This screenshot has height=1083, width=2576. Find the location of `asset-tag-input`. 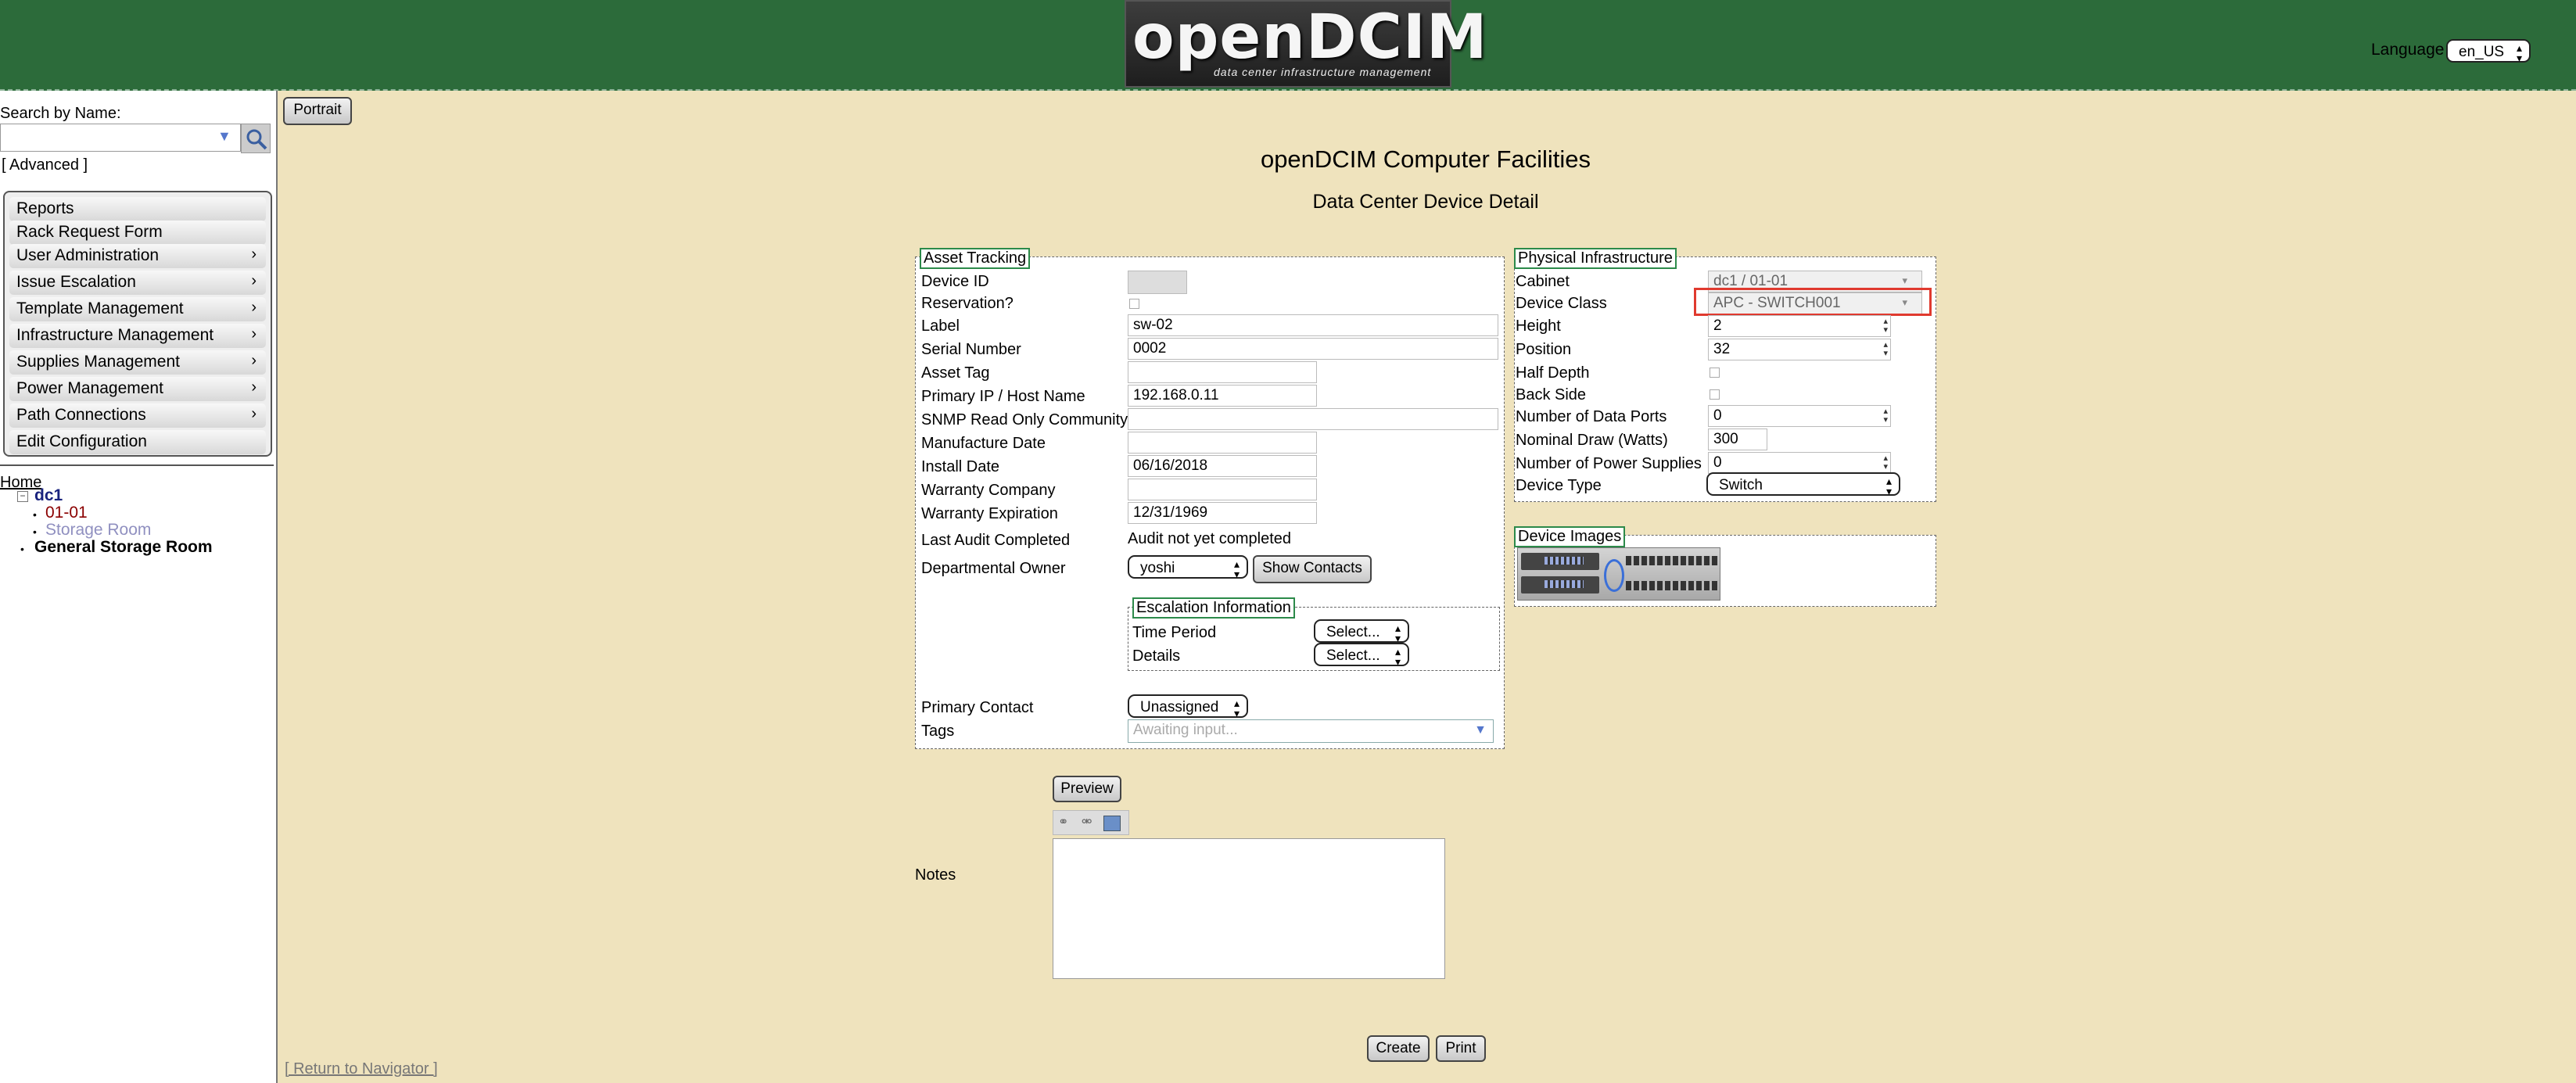

asset-tag-input is located at coordinates (1222, 372).